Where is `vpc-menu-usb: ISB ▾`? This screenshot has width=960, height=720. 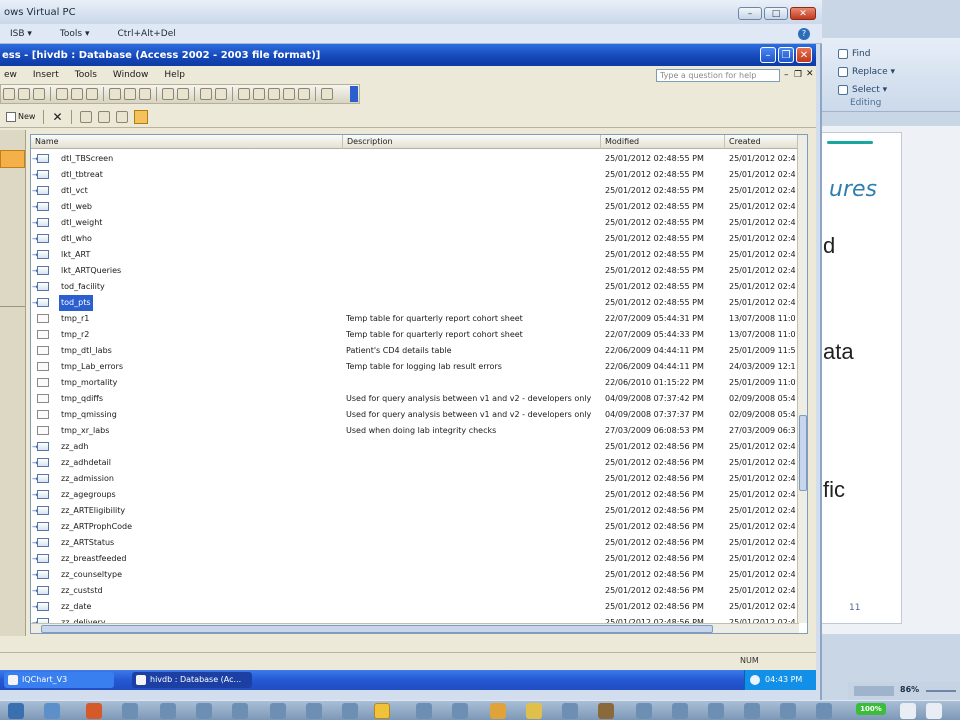 vpc-menu-usb: ISB ▾ is located at coordinates (21, 34).